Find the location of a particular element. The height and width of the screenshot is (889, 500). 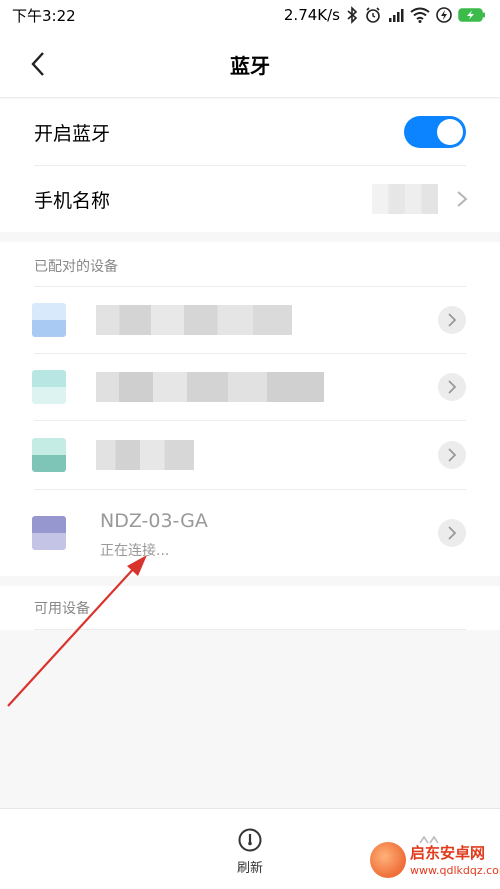

header: 蓝牙 is located at coordinates (250, 64).